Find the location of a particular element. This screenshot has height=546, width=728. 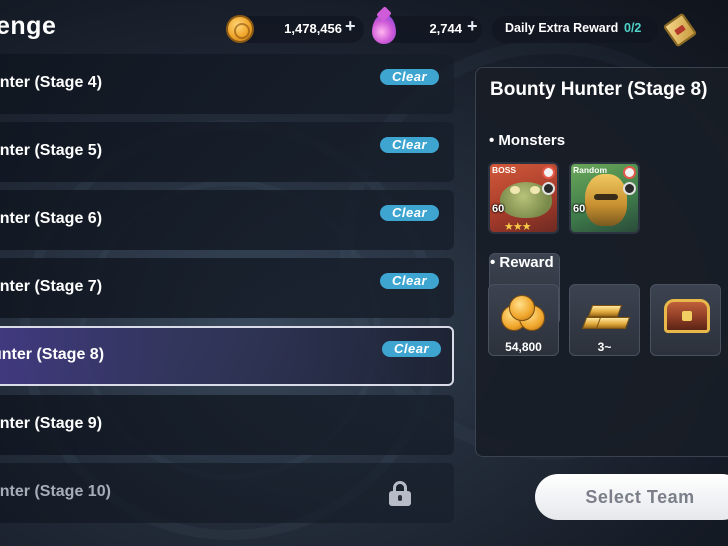

daily-extra-reward-label: Daily Extra Reward is located at coordinates (562, 28).